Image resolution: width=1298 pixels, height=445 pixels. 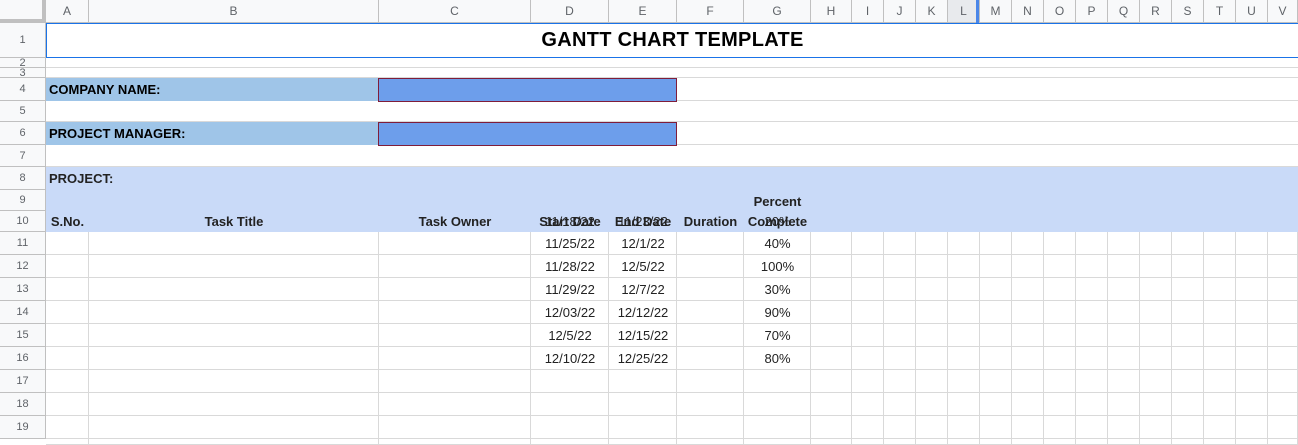 I want to click on task-start-date: 12/03/22, so click(x=570, y=312).